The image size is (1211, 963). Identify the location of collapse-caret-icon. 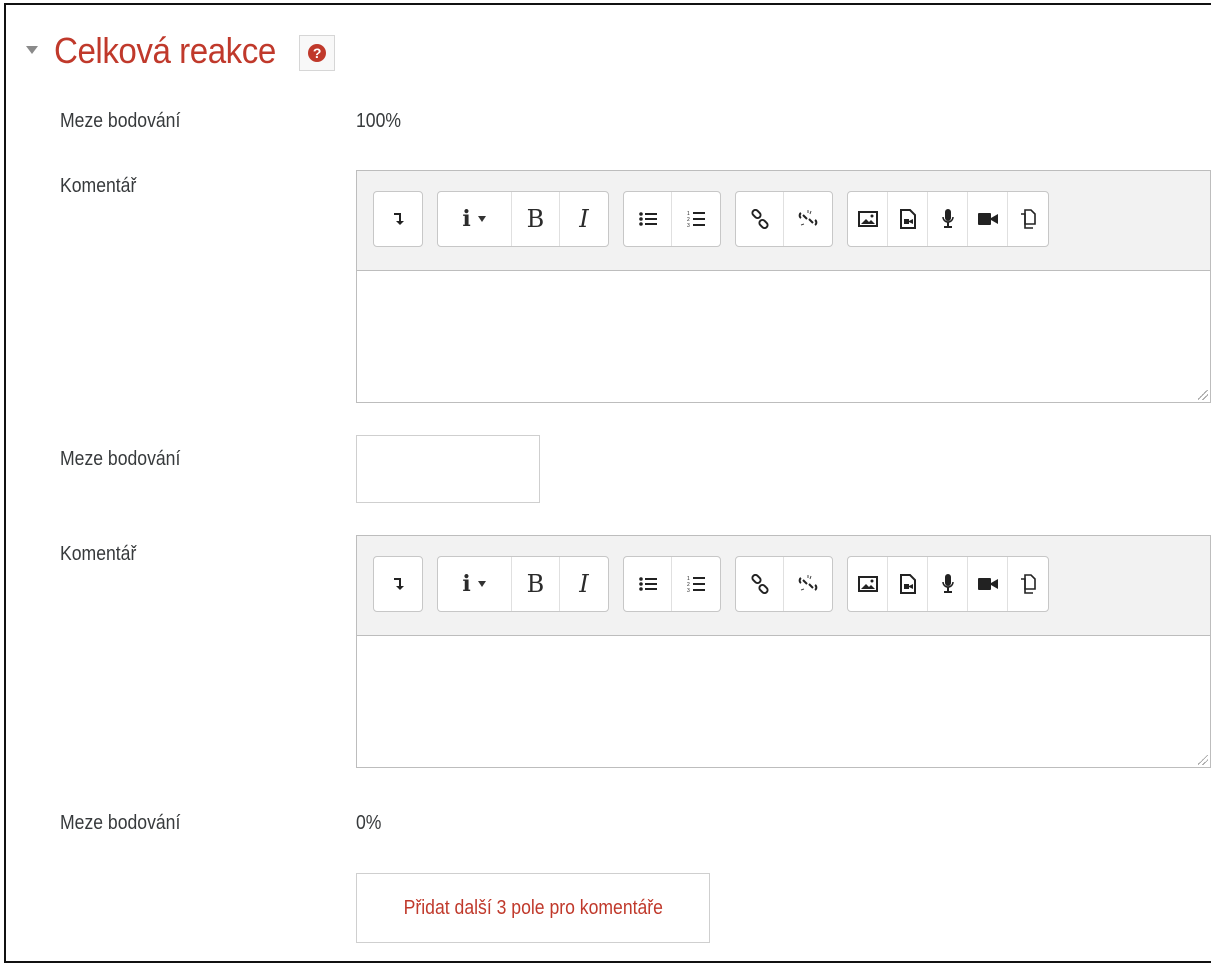
(32, 50).